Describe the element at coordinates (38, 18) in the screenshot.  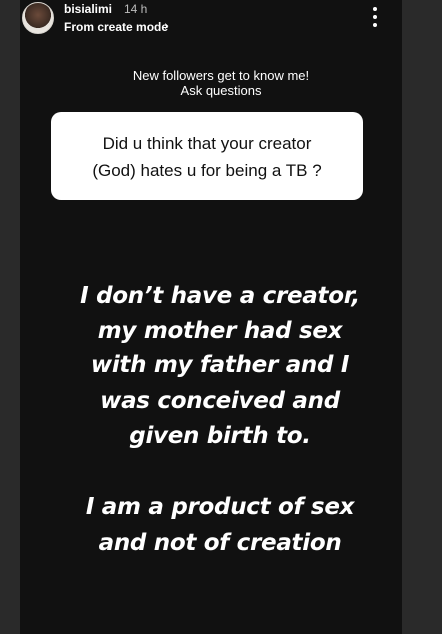
I see `avatar` at that location.